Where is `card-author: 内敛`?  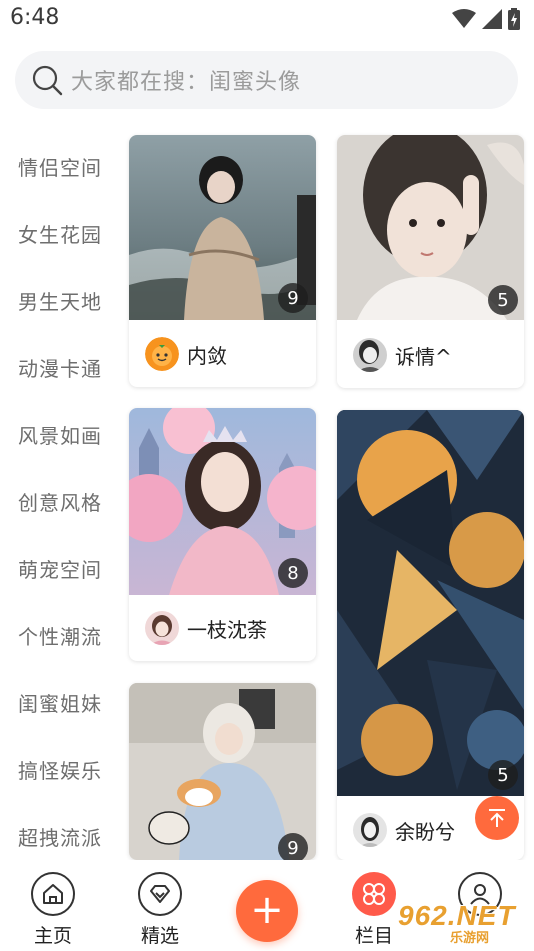 card-author: 内敛 is located at coordinates (222, 353).